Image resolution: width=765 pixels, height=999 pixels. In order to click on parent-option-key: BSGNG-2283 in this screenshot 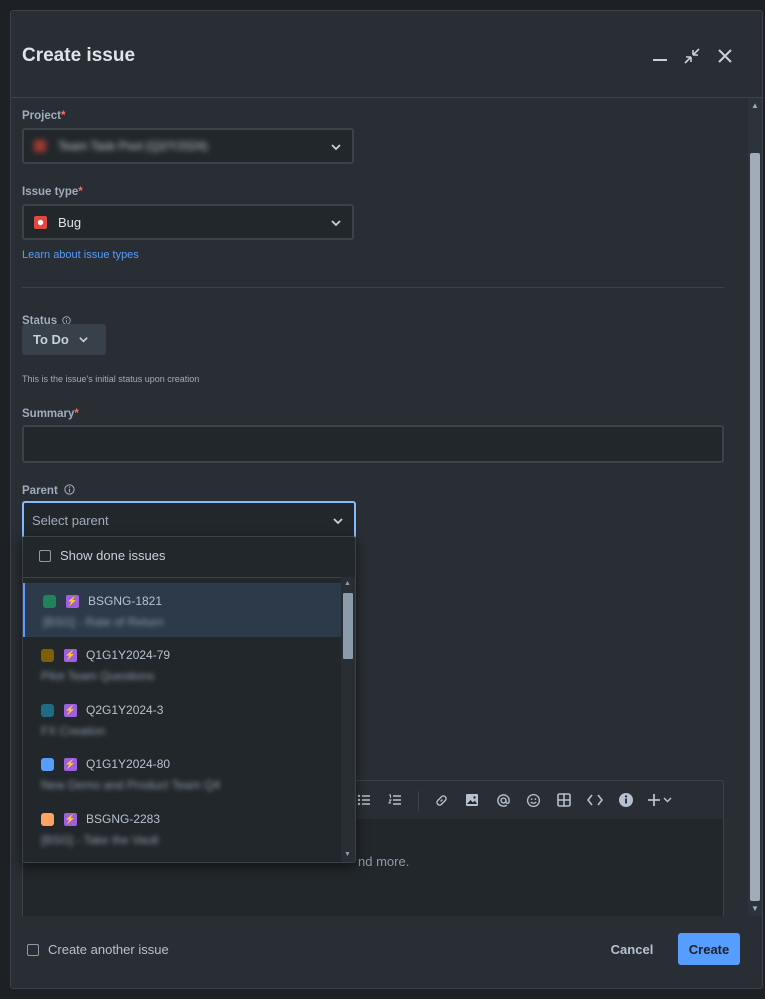, I will do `click(123, 819)`.